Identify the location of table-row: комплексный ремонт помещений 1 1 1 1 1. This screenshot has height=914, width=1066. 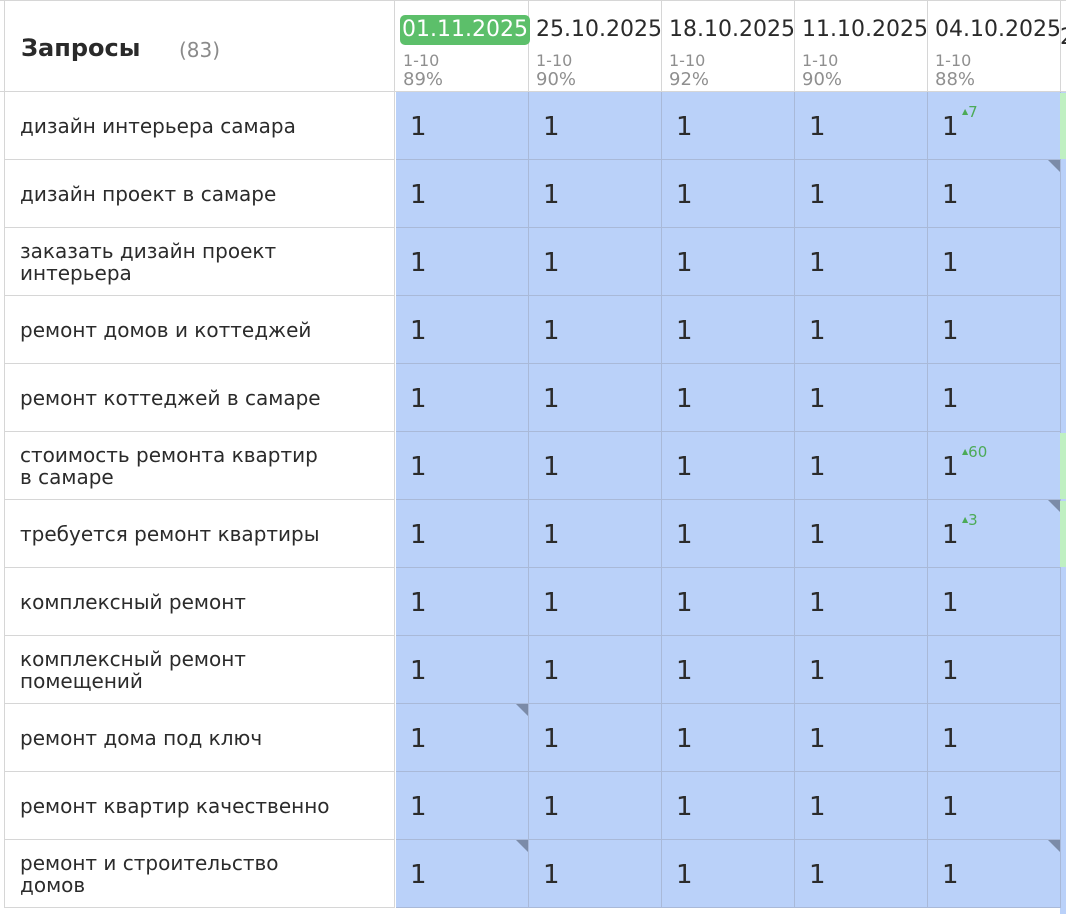
(533, 670).